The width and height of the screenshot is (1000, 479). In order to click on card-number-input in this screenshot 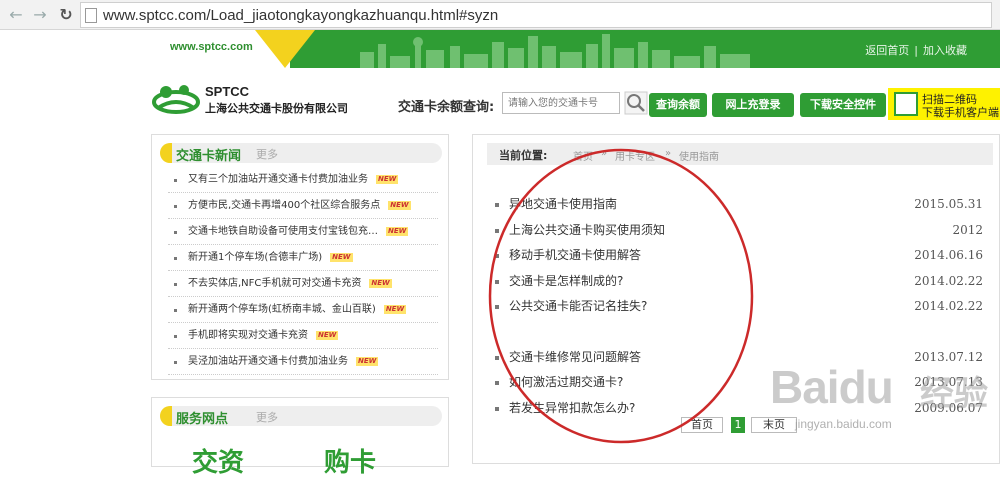, I will do `click(561, 103)`.